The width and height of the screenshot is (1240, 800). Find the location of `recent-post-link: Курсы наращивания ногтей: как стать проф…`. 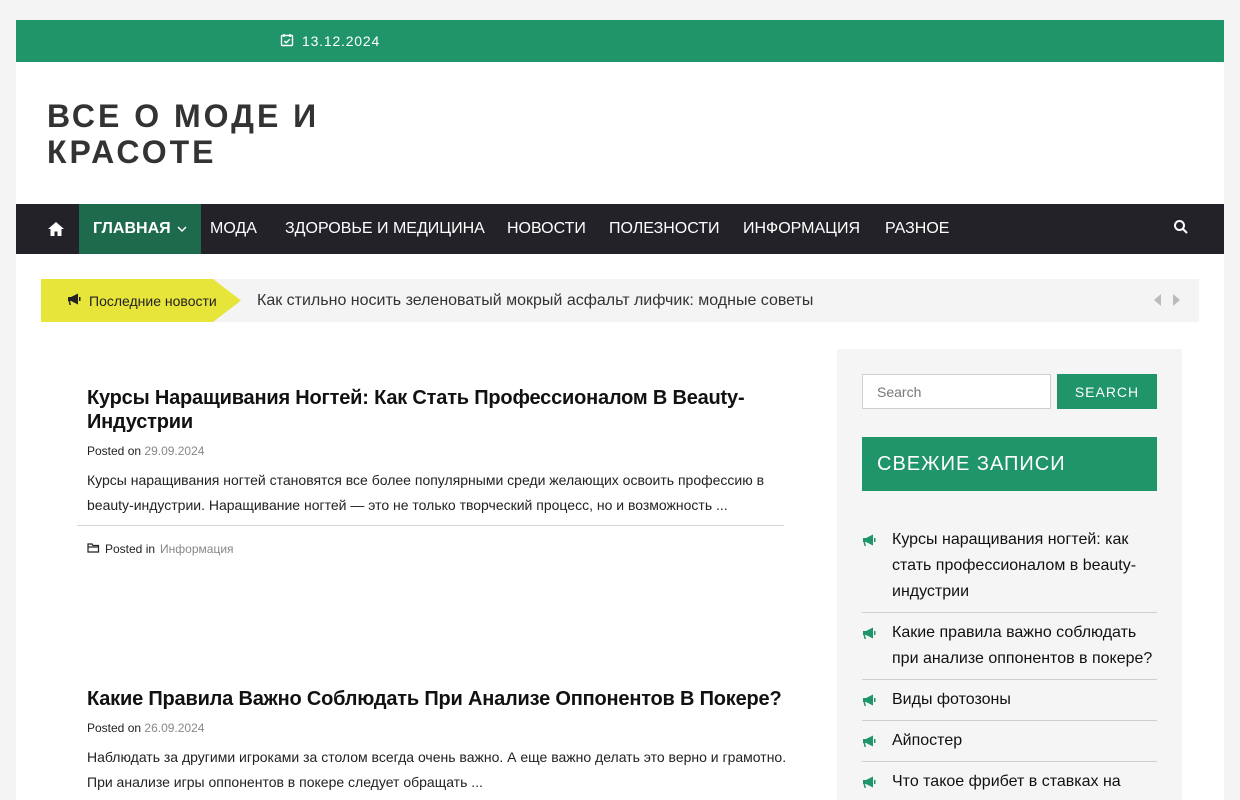

recent-post-link: Курсы наращивания ногтей: как стать проф… is located at coordinates (1014, 565).